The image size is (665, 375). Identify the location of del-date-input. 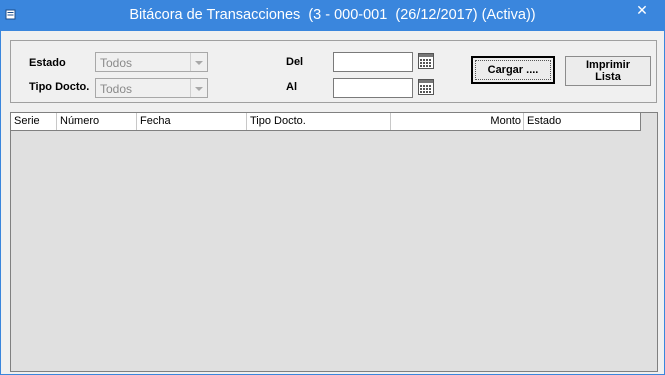
(373, 62).